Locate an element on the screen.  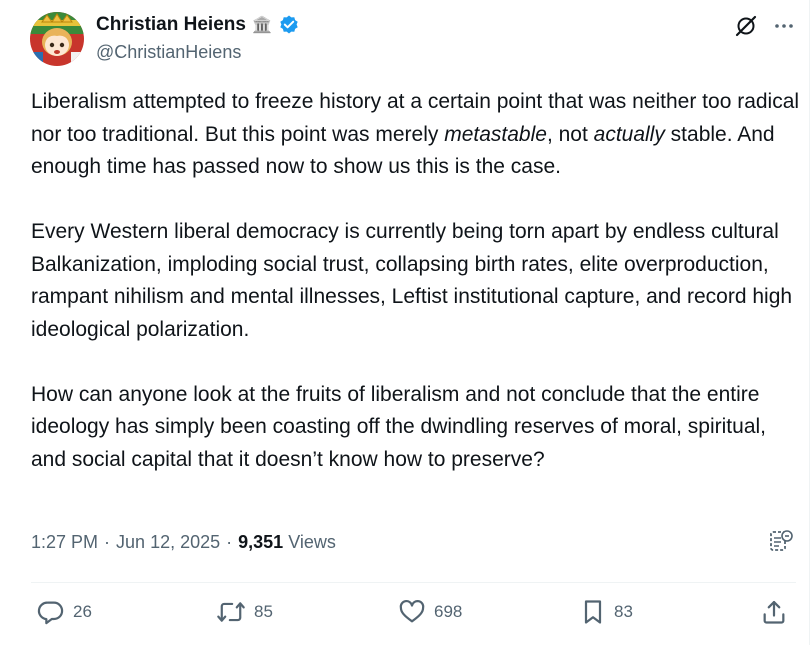
author-name-row: Christian Heiens 🏛️ is located at coordinates (198, 25).